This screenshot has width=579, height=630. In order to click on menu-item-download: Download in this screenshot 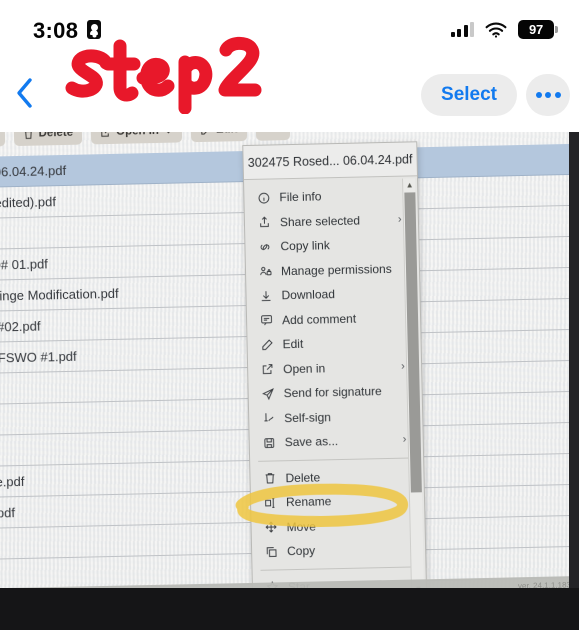, I will do `click(332, 294)`.